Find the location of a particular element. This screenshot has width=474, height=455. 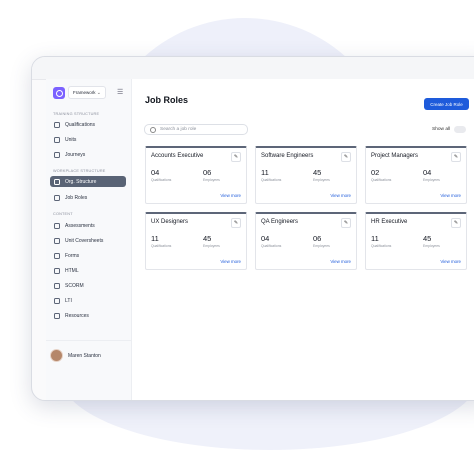

job-roles-icon is located at coordinates (57, 197).